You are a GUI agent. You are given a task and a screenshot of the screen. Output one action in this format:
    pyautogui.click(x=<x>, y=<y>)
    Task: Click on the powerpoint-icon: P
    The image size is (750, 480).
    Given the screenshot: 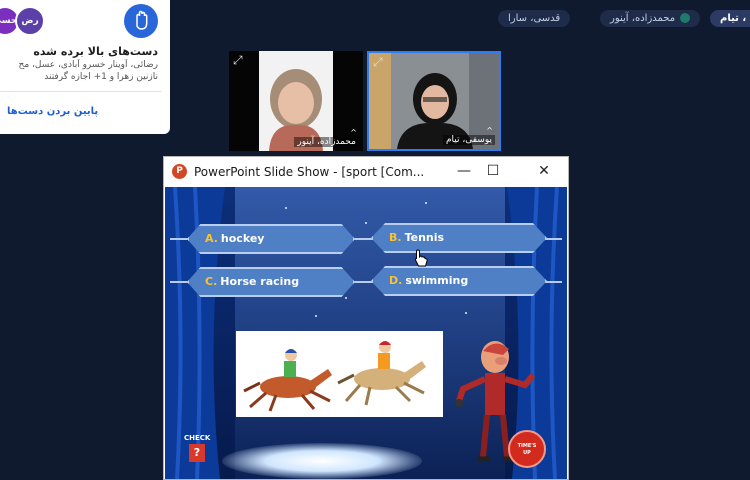 What is the action you would take?
    pyautogui.click(x=179, y=171)
    